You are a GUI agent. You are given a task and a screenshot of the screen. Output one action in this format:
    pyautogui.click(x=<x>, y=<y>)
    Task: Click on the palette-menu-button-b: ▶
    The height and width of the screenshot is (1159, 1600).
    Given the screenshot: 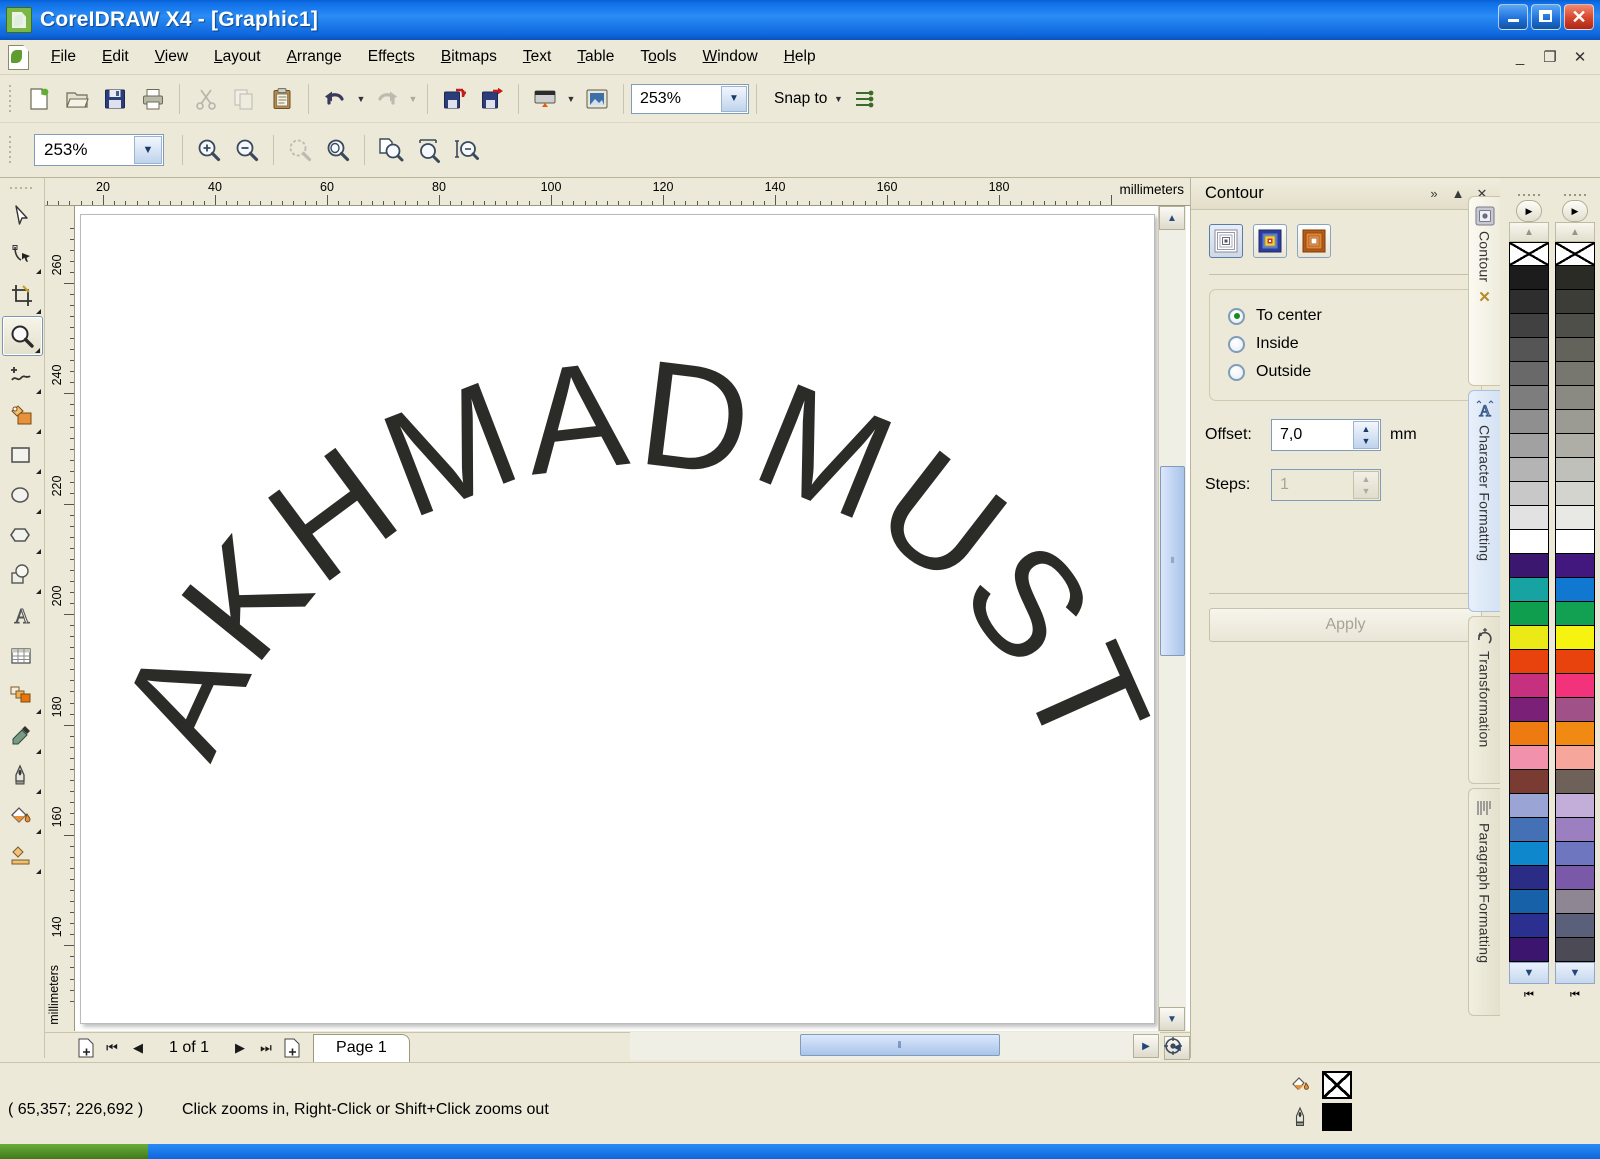 What is the action you would take?
    pyautogui.click(x=1575, y=211)
    